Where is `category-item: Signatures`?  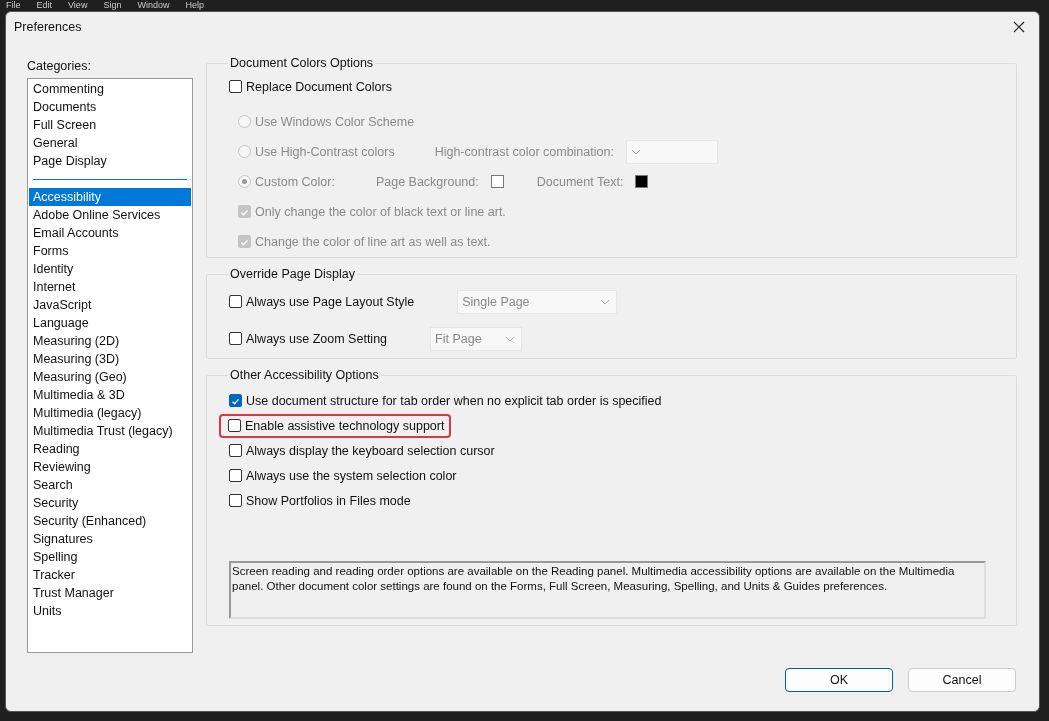 category-item: Signatures is located at coordinates (110, 539).